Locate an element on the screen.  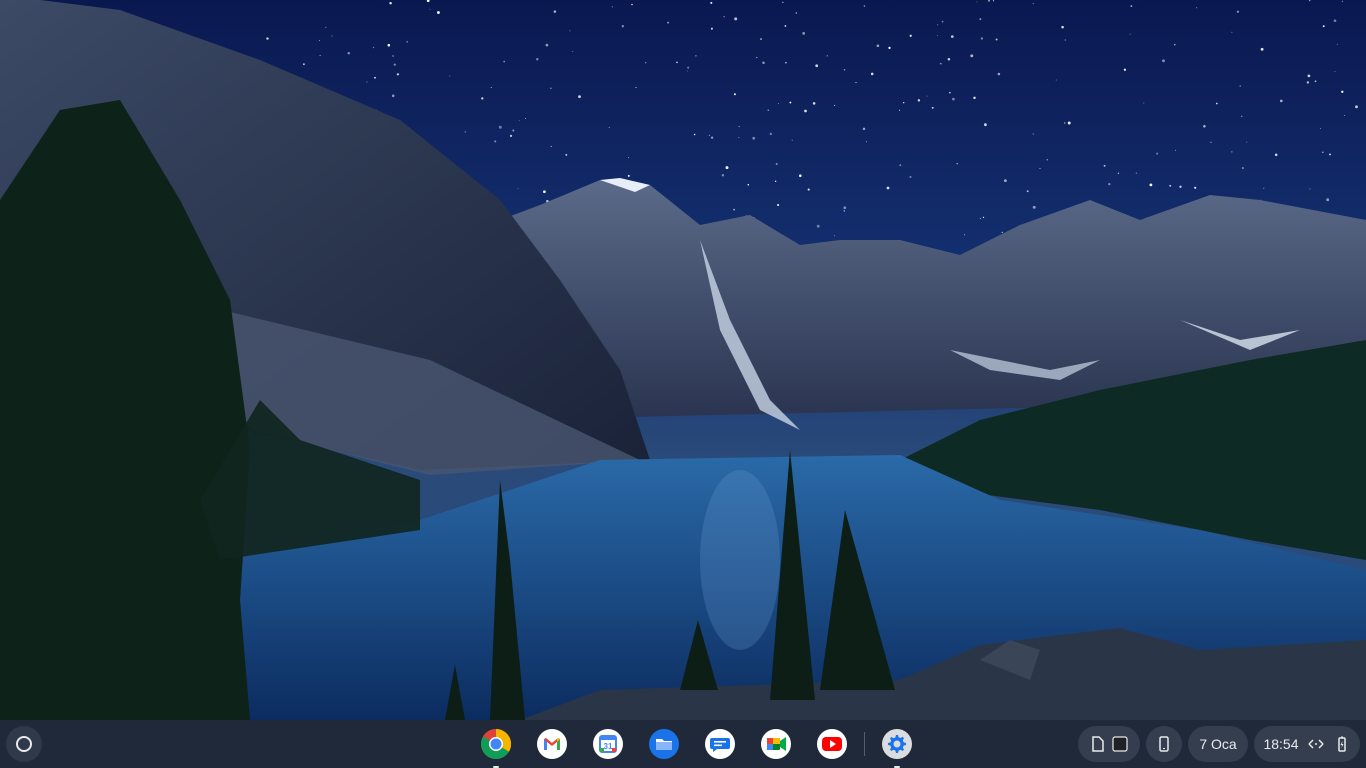
phone-hub-button is located at coordinates (1164, 744).